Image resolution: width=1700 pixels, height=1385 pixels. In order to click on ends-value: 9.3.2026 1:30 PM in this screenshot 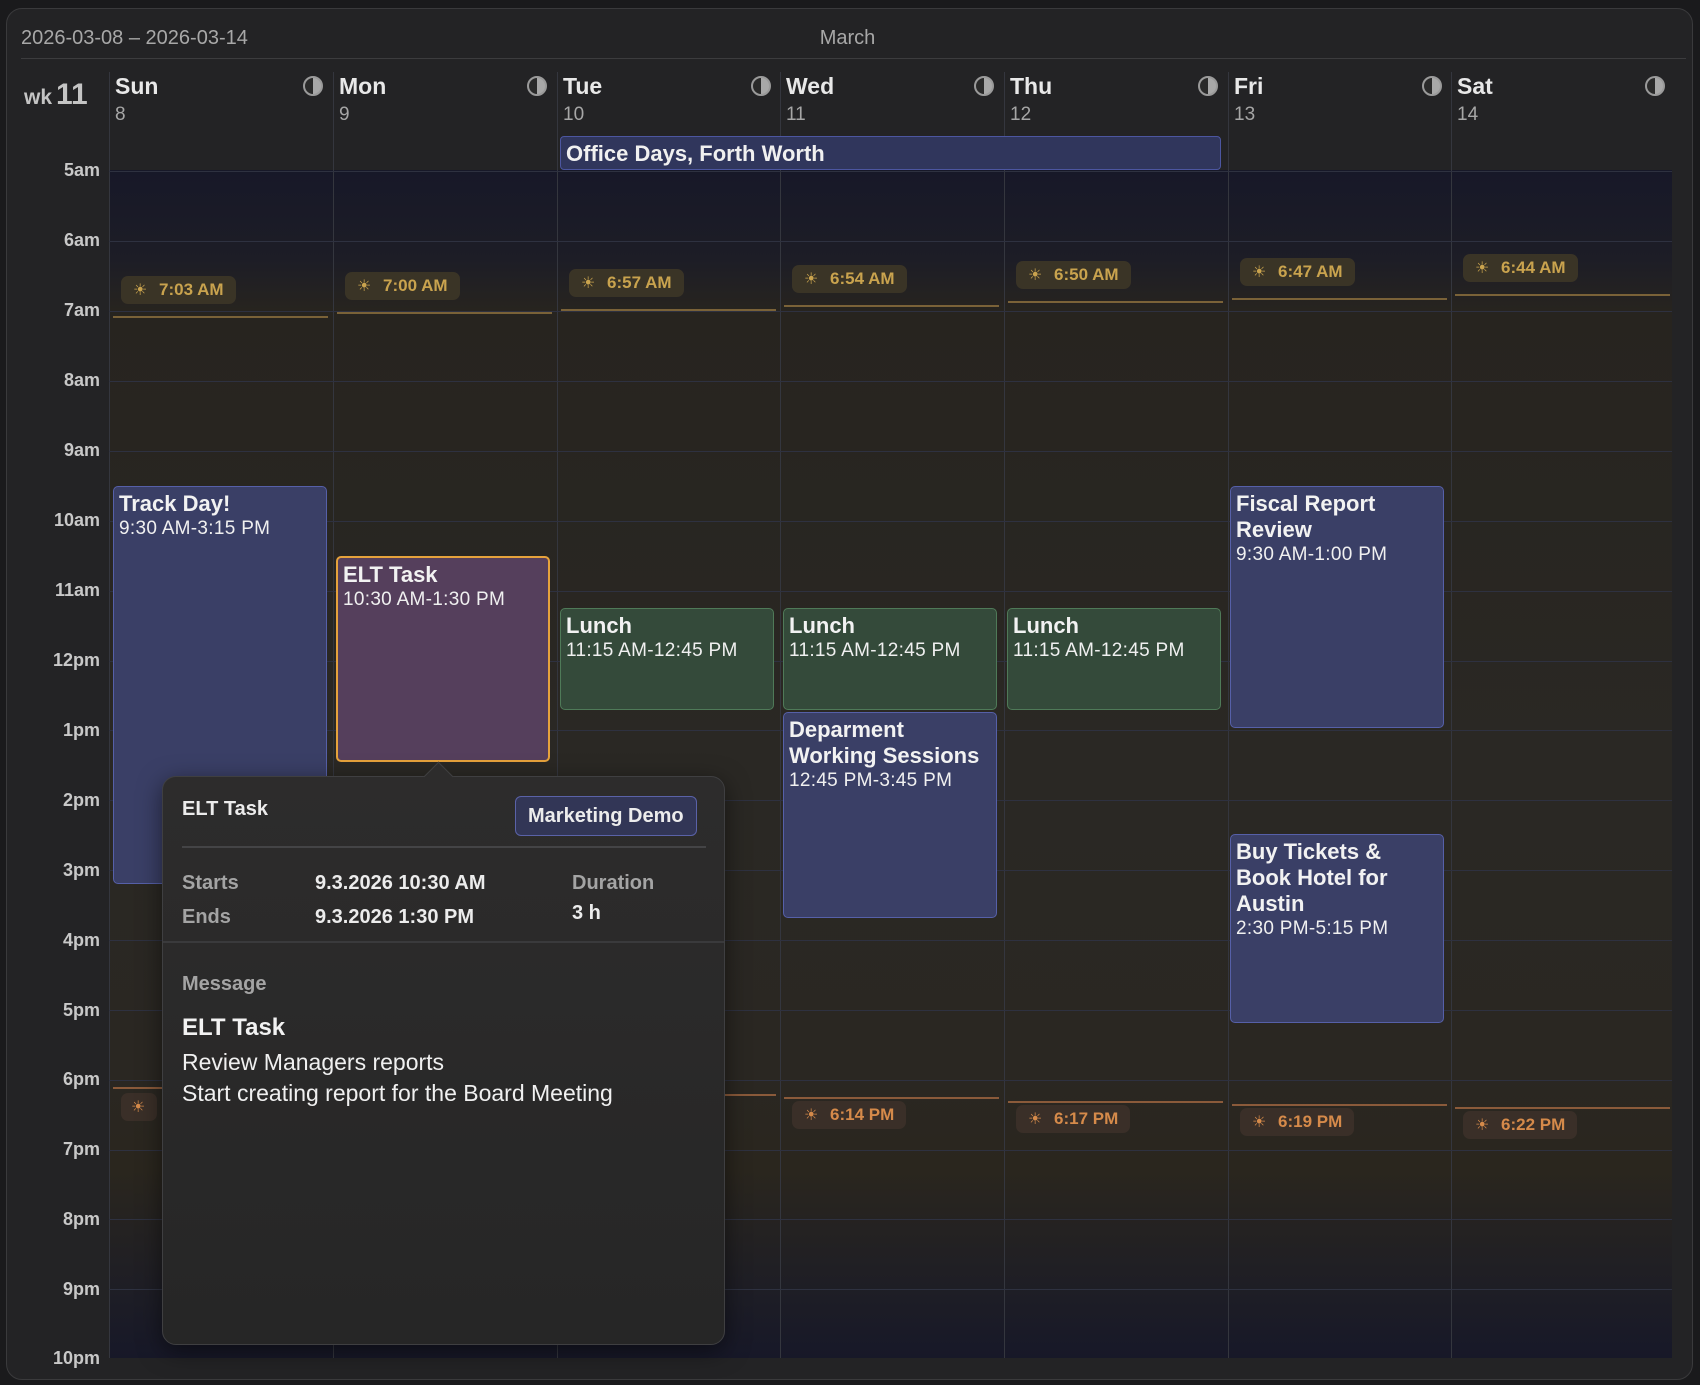, I will do `click(394, 917)`.